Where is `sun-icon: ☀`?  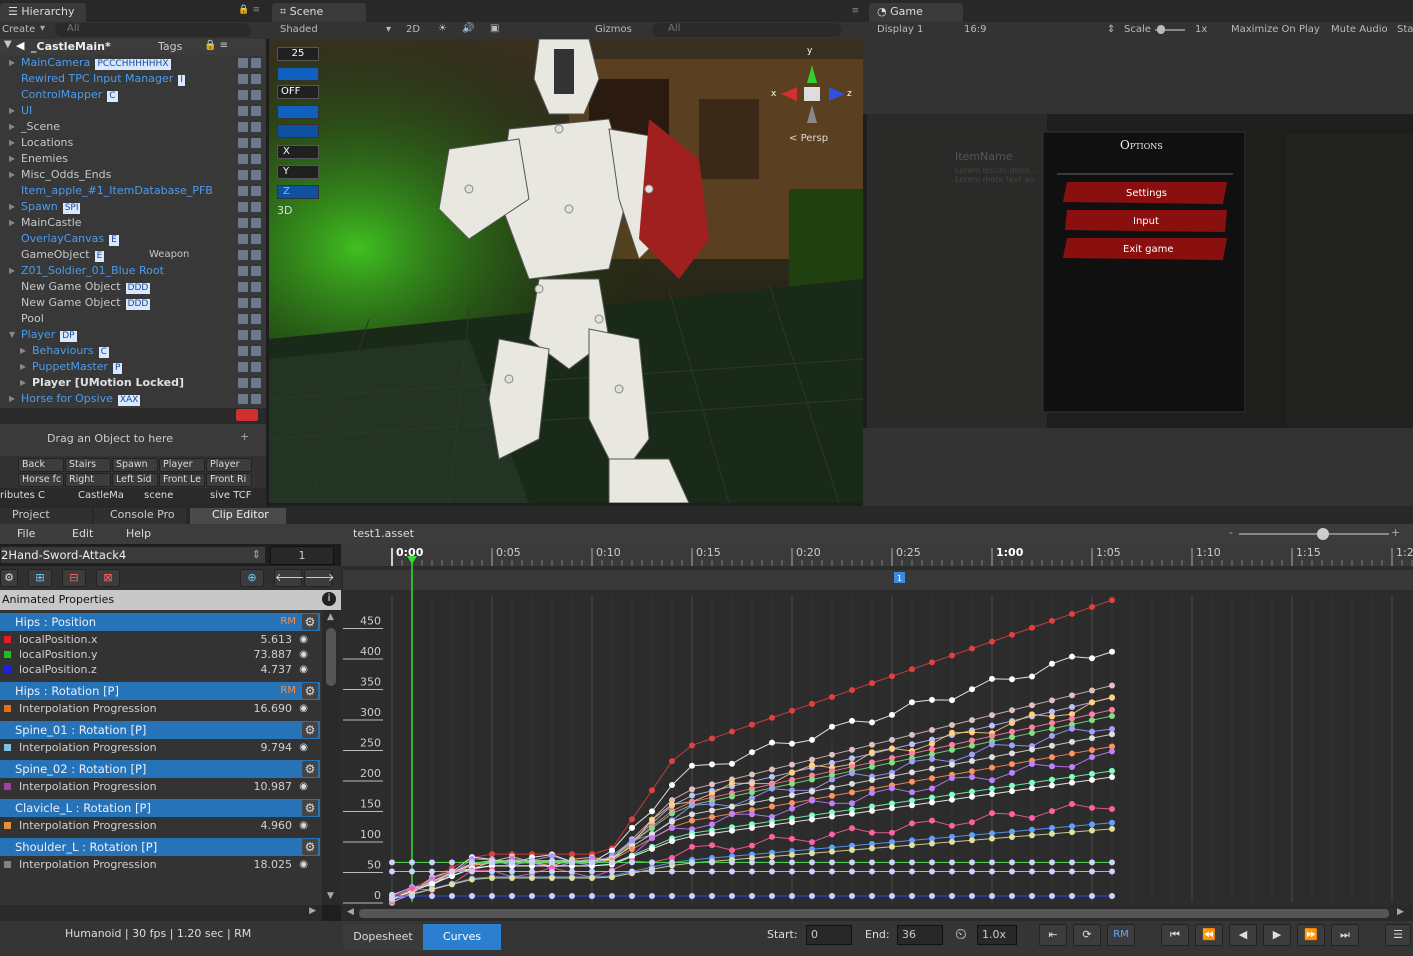 sun-icon: ☀ is located at coordinates (442, 28).